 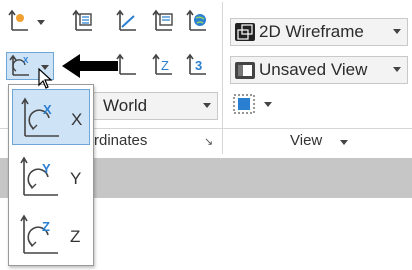 I want to click on wireframe-icon, so click(x=245, y=32).